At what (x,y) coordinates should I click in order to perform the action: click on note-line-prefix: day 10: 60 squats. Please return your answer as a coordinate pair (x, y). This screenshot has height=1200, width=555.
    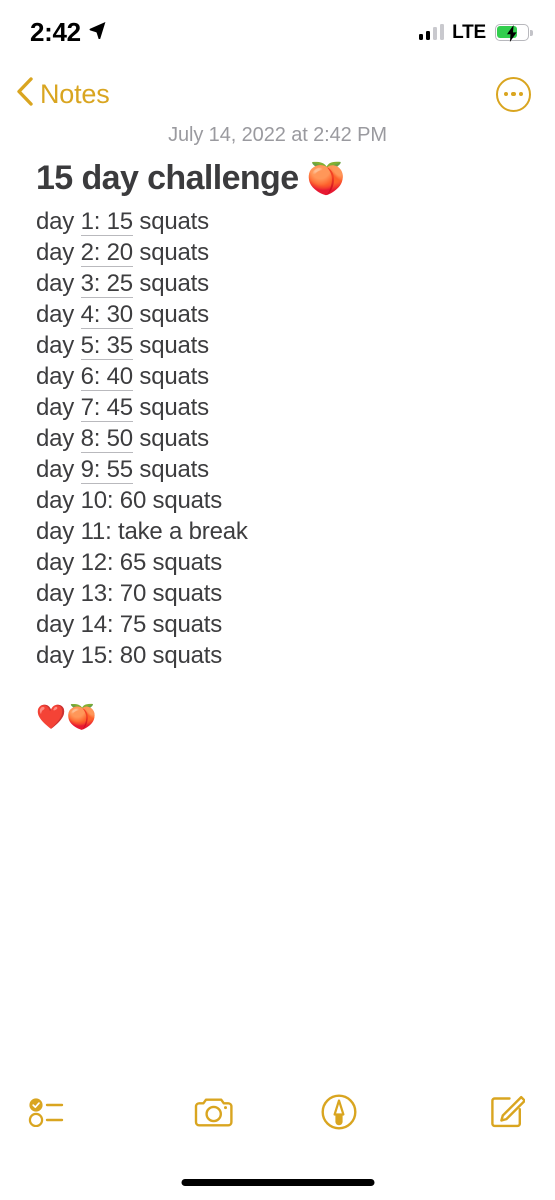
    Looking at the image, I should click on (129, 500).